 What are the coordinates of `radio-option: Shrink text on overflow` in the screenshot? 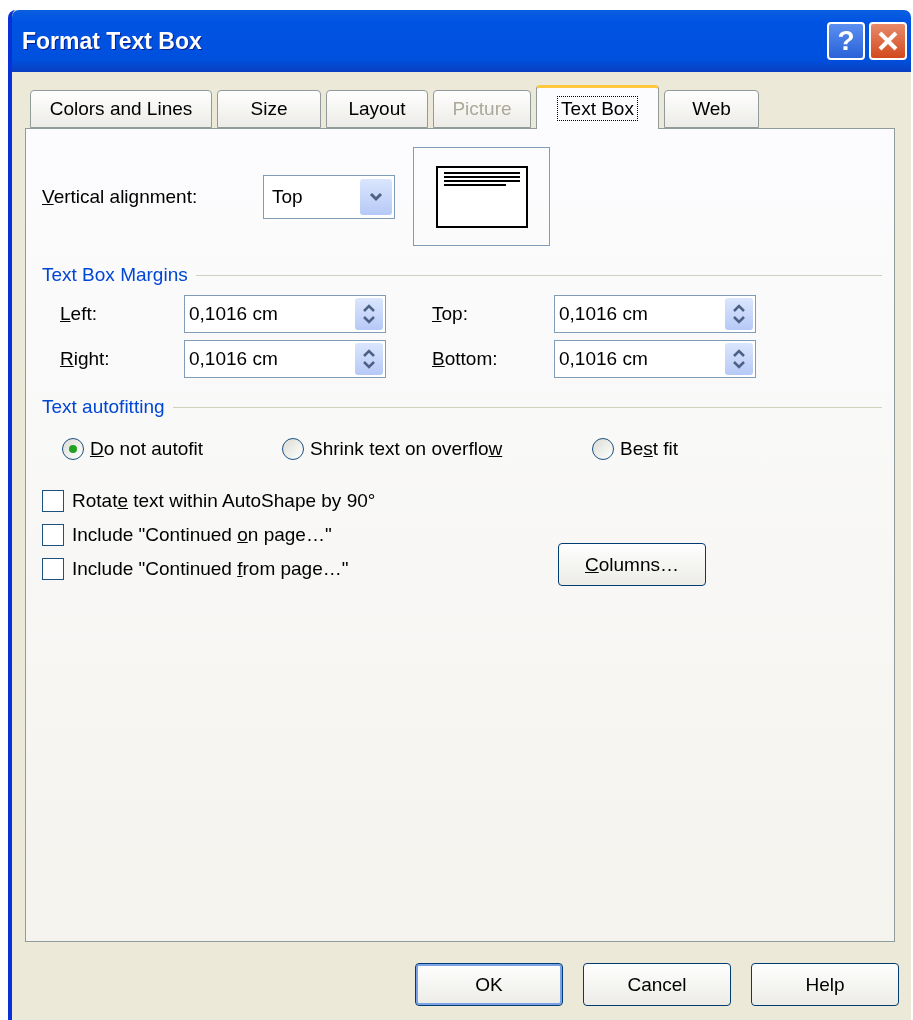 It's located at (437, 449).